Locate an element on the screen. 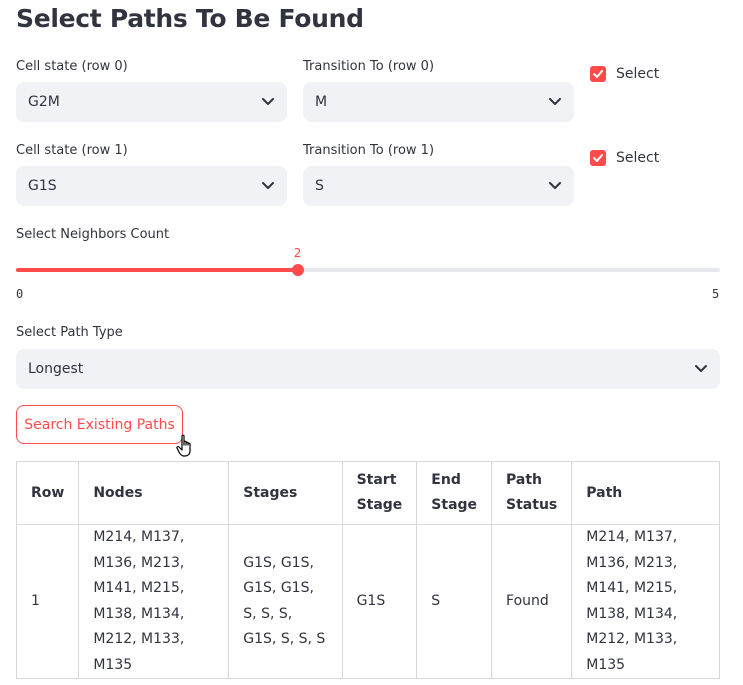 This screenshot has width=743, height=685. search-existing-paths-button: Search Existing Paths is located at coordinates (99, 424).